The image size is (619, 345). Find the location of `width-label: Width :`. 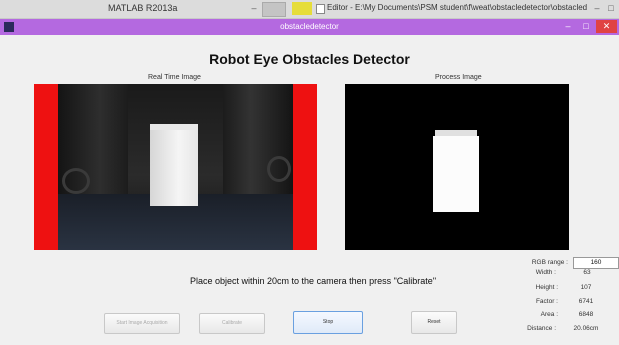

width-label: Width : is located at coordinates (545, 272).